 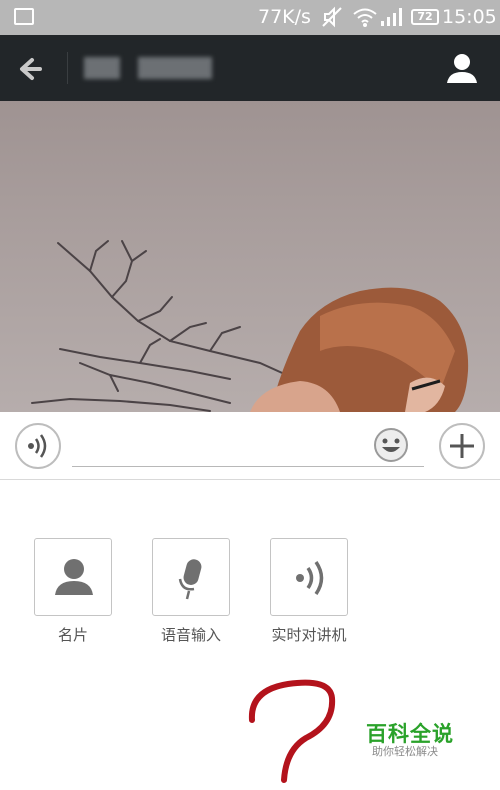 I want to click on battery-level: 72, so click(x=425, y=16).